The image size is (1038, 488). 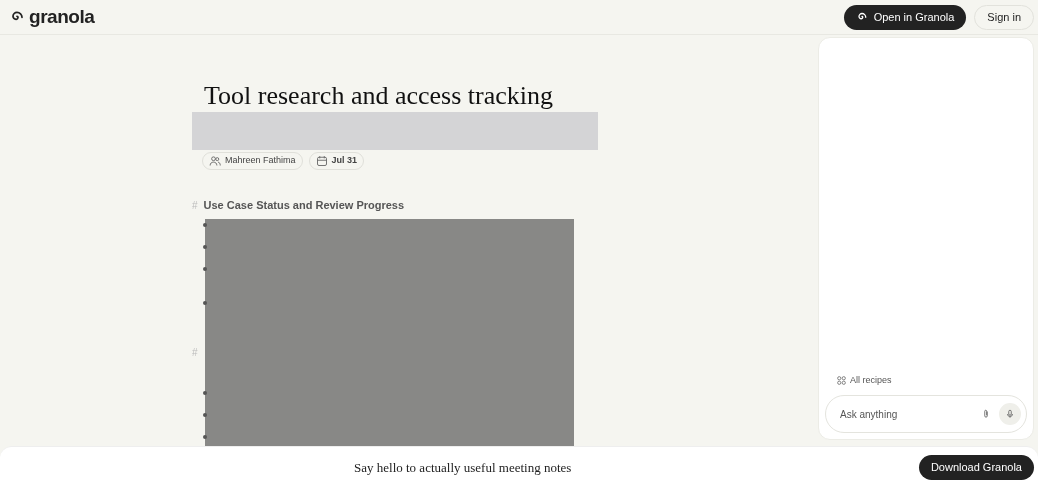 I want to click on microphone-icon, so click(x=1010, y=414).